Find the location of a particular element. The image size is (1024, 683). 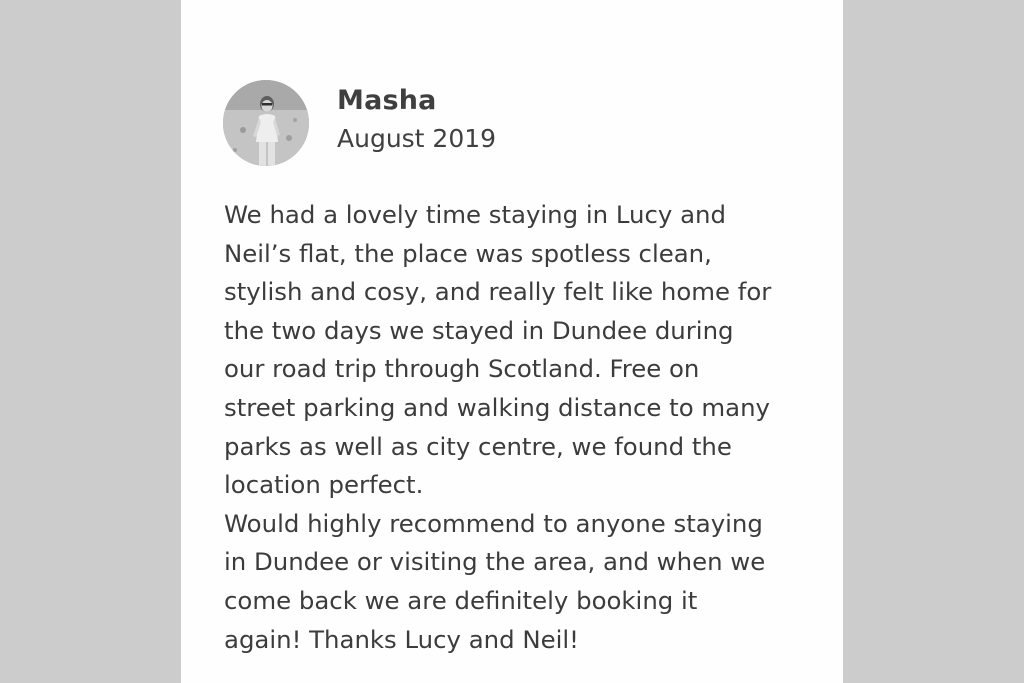

reviewer-meta: Masha August 2019 is located at coordinates (416, 120).